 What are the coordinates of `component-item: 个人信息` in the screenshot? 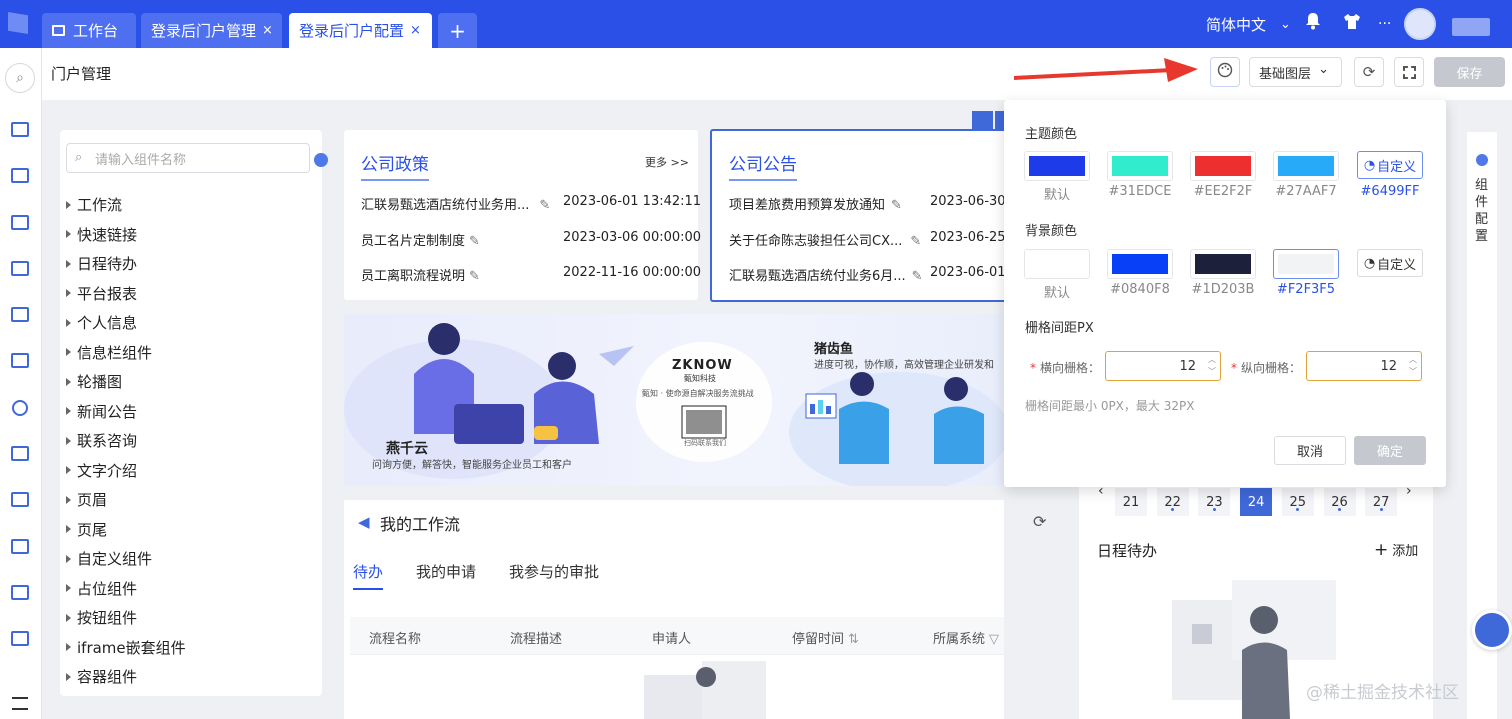 It's located at (101, 322).